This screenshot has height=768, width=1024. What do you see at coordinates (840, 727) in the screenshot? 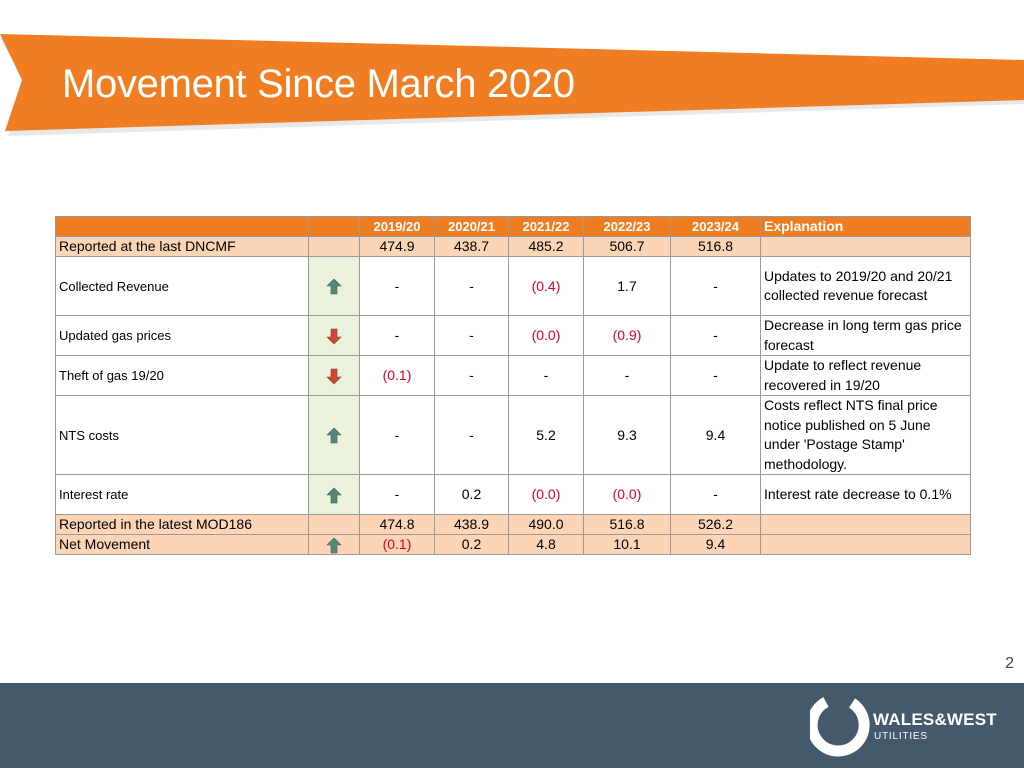
I see `logo-mark-icon` at bounding box center [840, 727].